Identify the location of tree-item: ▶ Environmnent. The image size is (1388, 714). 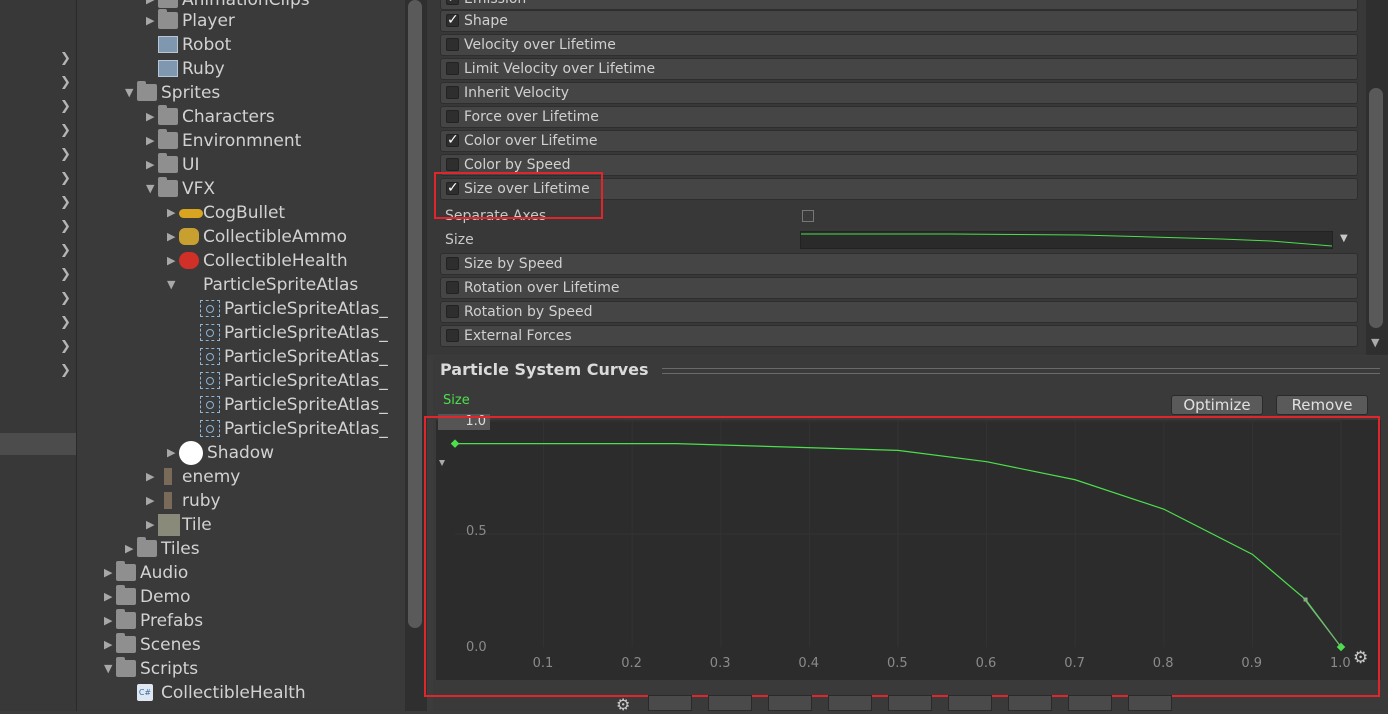
(275, 141).